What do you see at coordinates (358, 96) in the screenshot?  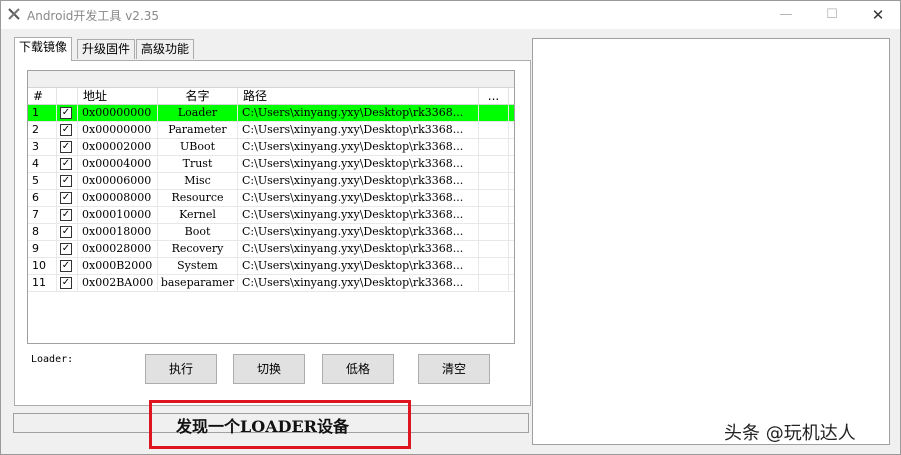 I see `column-header-path: 路径` at bounding box center [358, 96].